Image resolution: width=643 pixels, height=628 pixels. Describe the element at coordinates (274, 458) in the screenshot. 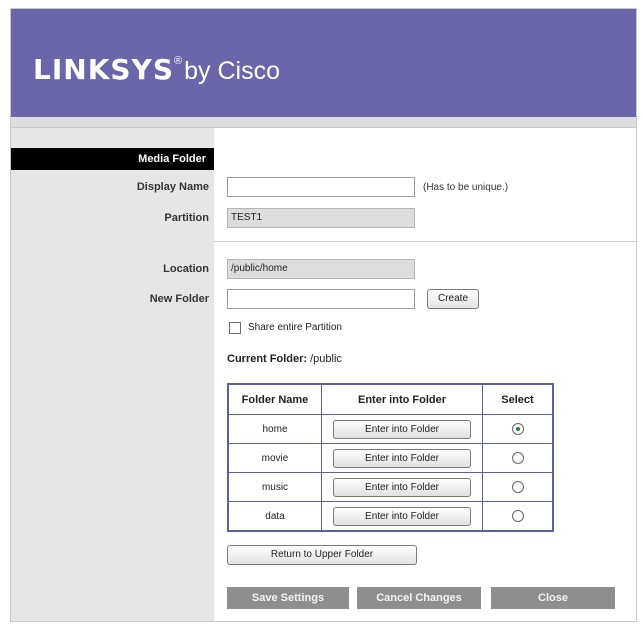

I see `folder-name-cell: movie` at that location.